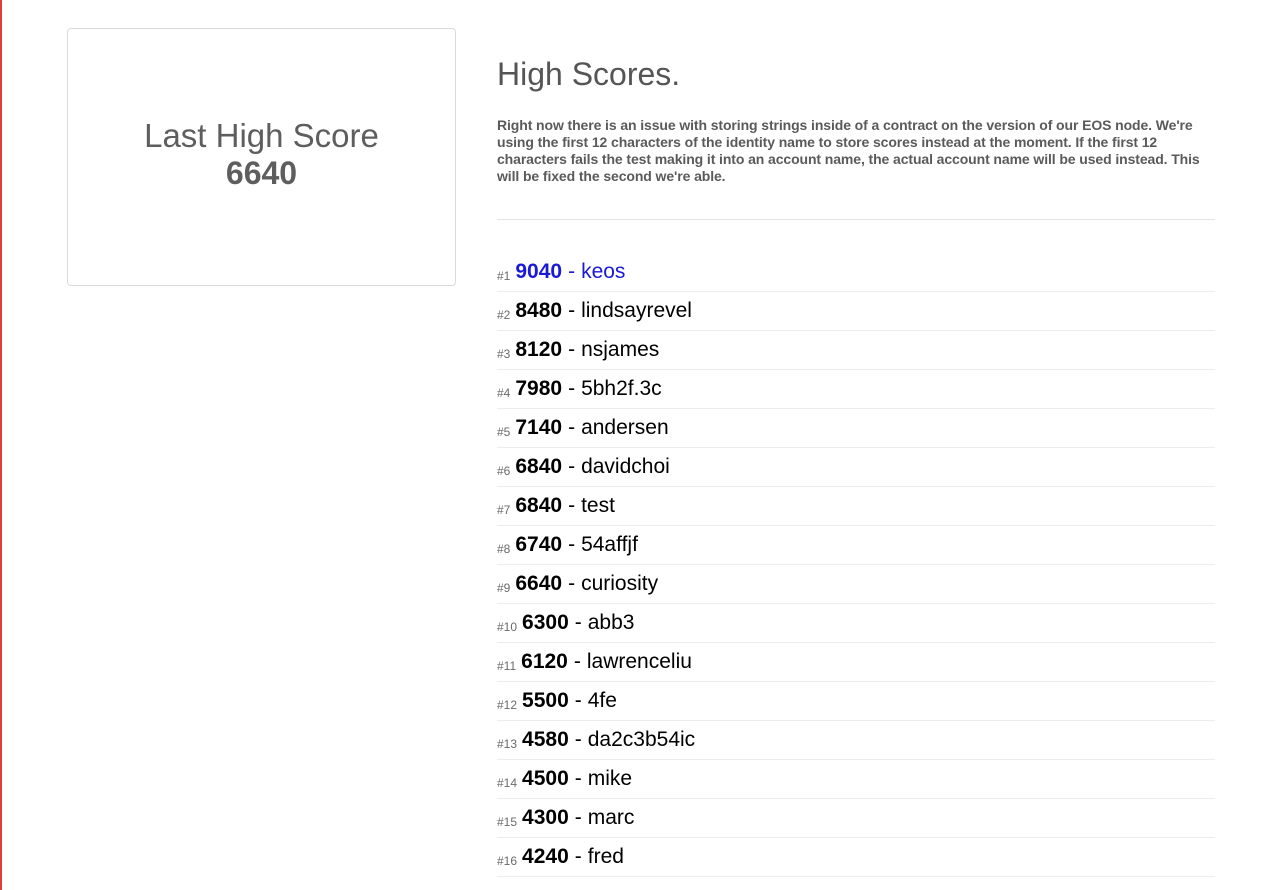 Image resolution: width=1280 pixels, height=890 pixels. What do you see at coordinates (507, 705) in the screenshot?
I see `rank-label: #12` at bounding box center [507, 705].